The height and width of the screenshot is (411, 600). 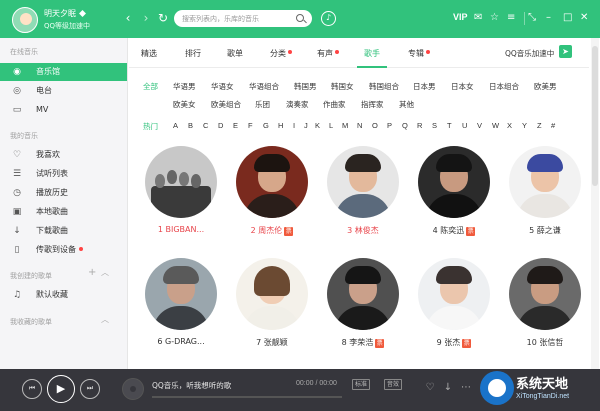 I want to click on letter-index: H, so click(x=280, y=125).